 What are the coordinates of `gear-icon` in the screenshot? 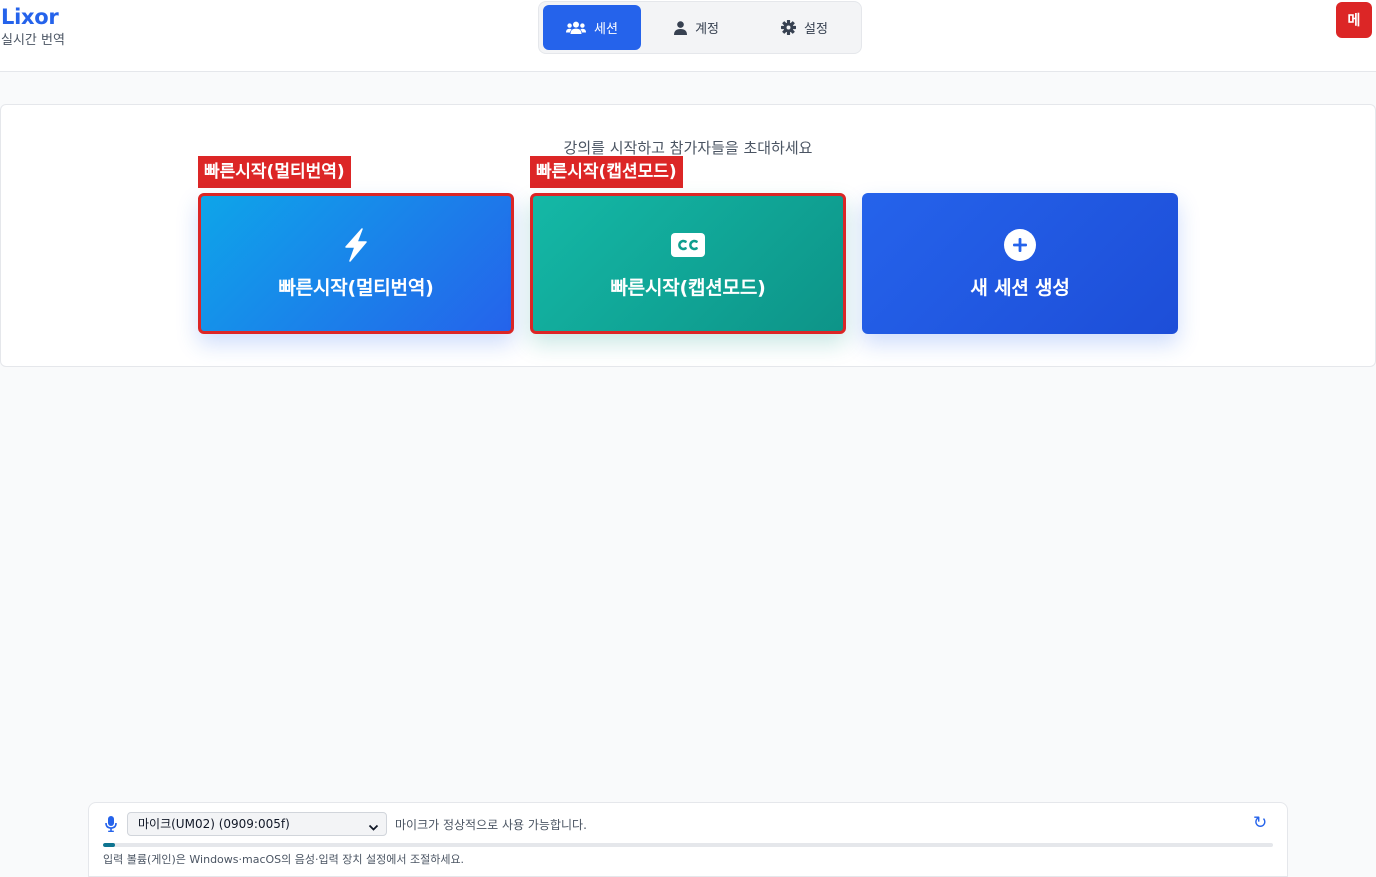 It's located at (789, 27).